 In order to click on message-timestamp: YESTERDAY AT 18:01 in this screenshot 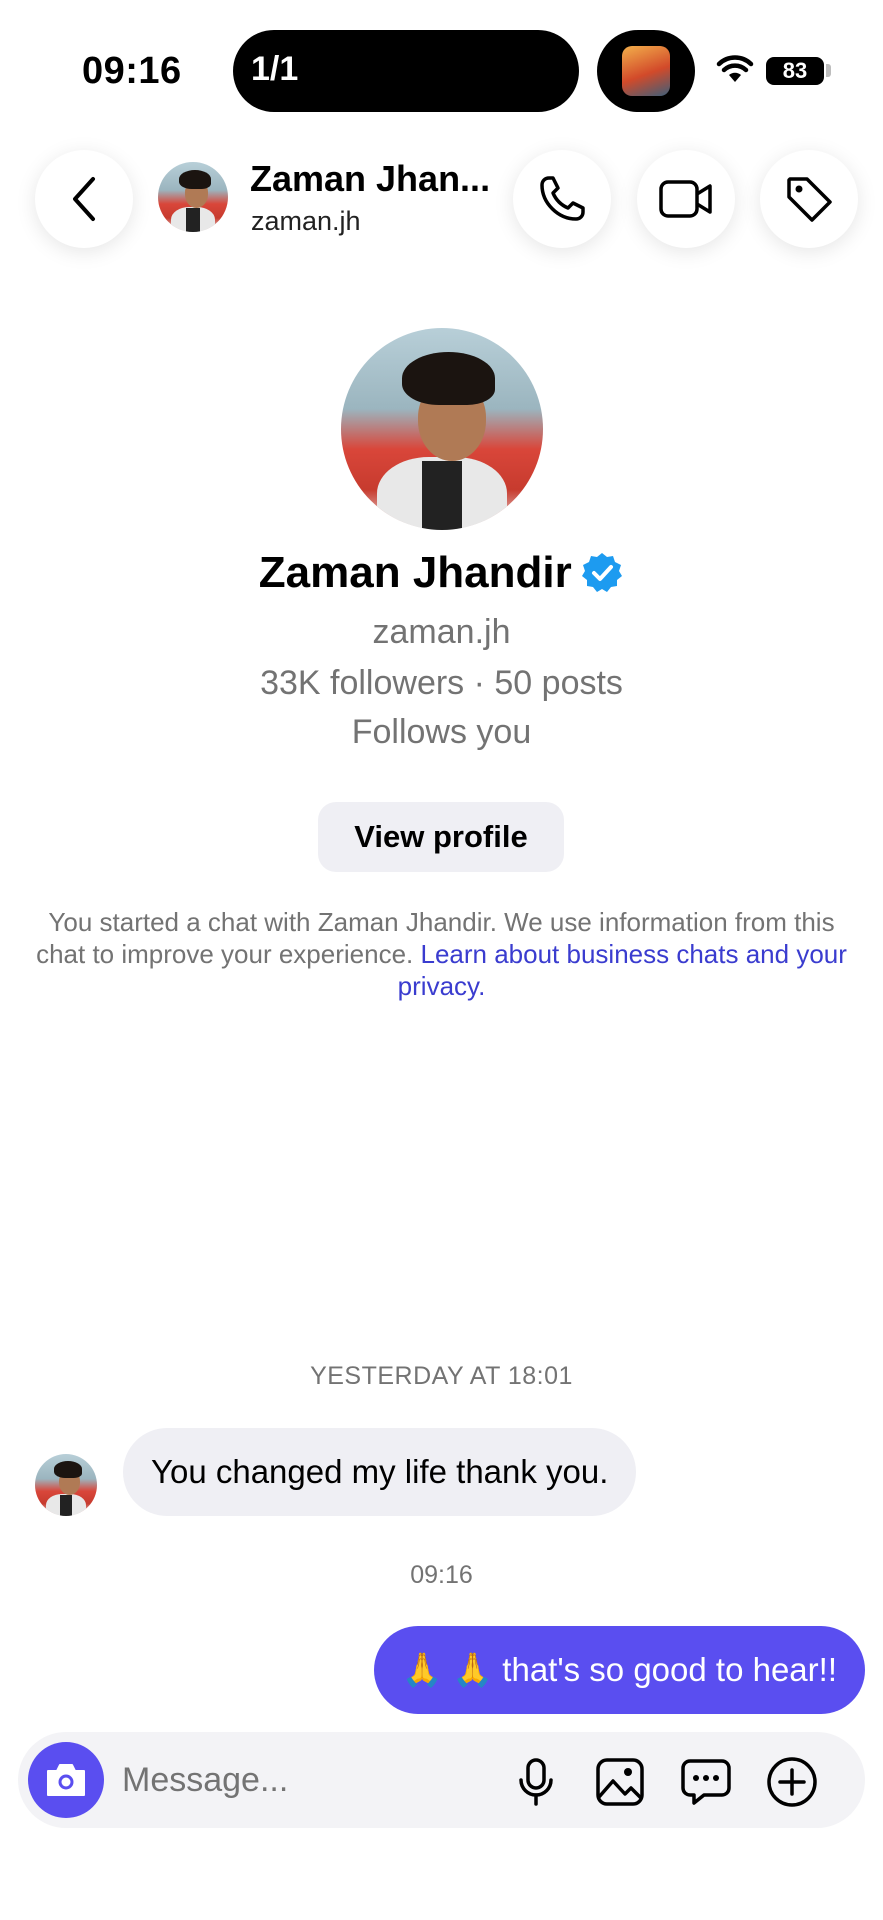, I will do `click(441, 1376)`.